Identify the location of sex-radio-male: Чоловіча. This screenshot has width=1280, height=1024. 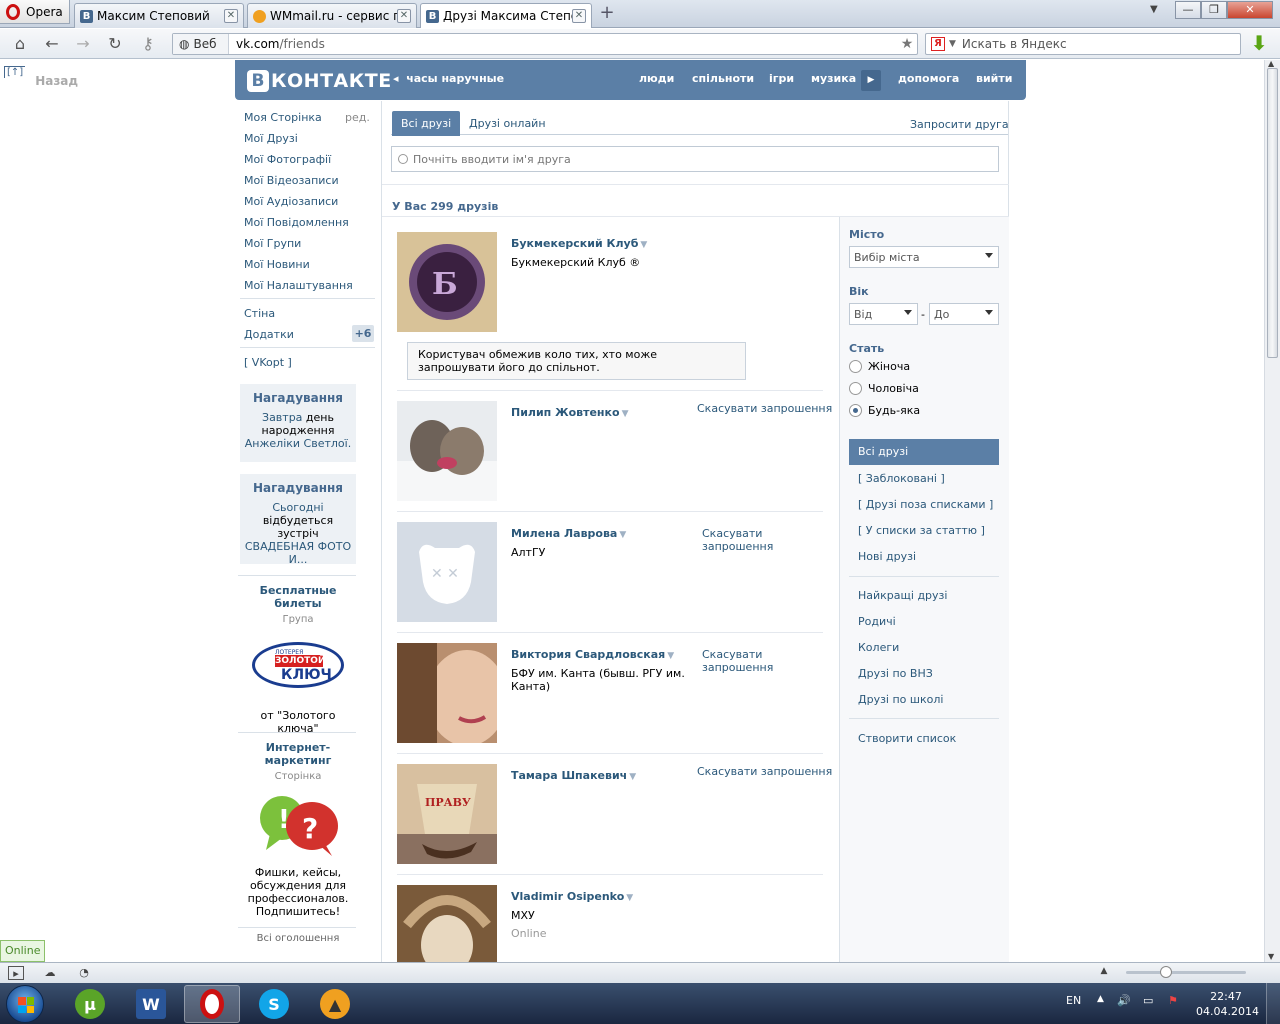
(884, 388).